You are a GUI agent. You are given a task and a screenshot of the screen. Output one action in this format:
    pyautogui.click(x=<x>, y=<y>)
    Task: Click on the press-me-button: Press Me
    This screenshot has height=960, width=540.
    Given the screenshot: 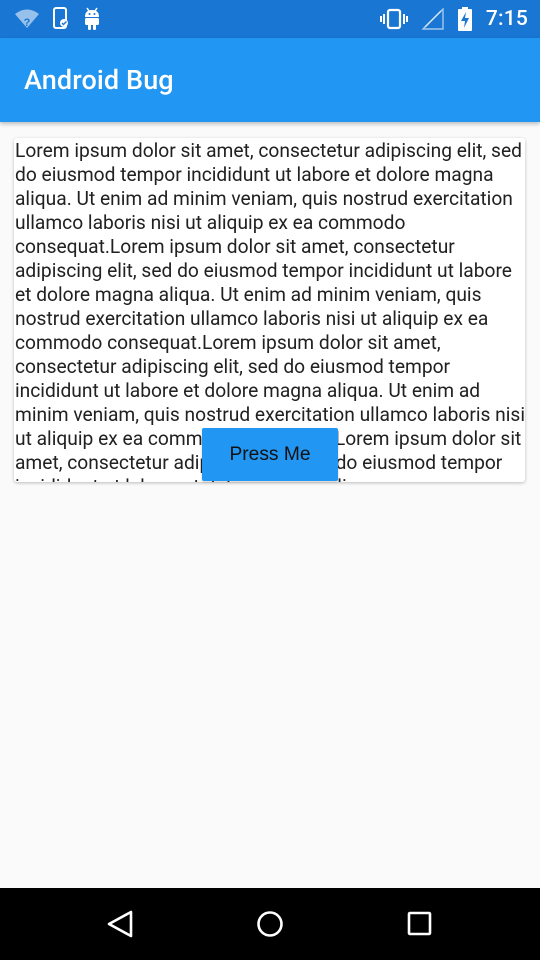 What is the action you would take?
    pyautogui.click(x=270, y=454)
    